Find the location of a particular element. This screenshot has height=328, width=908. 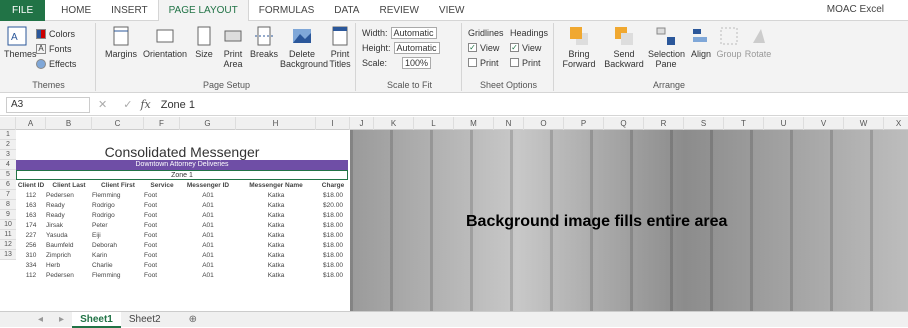

table-cell: $20.00 is located at coordinates (333, 205).